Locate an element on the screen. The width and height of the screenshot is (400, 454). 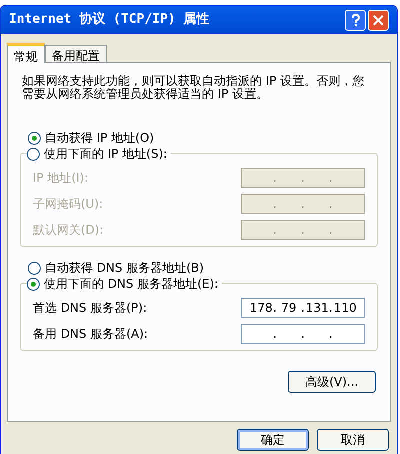
ip-address-field: 178. 79 .131.110 is located at coordinates (303, 308).